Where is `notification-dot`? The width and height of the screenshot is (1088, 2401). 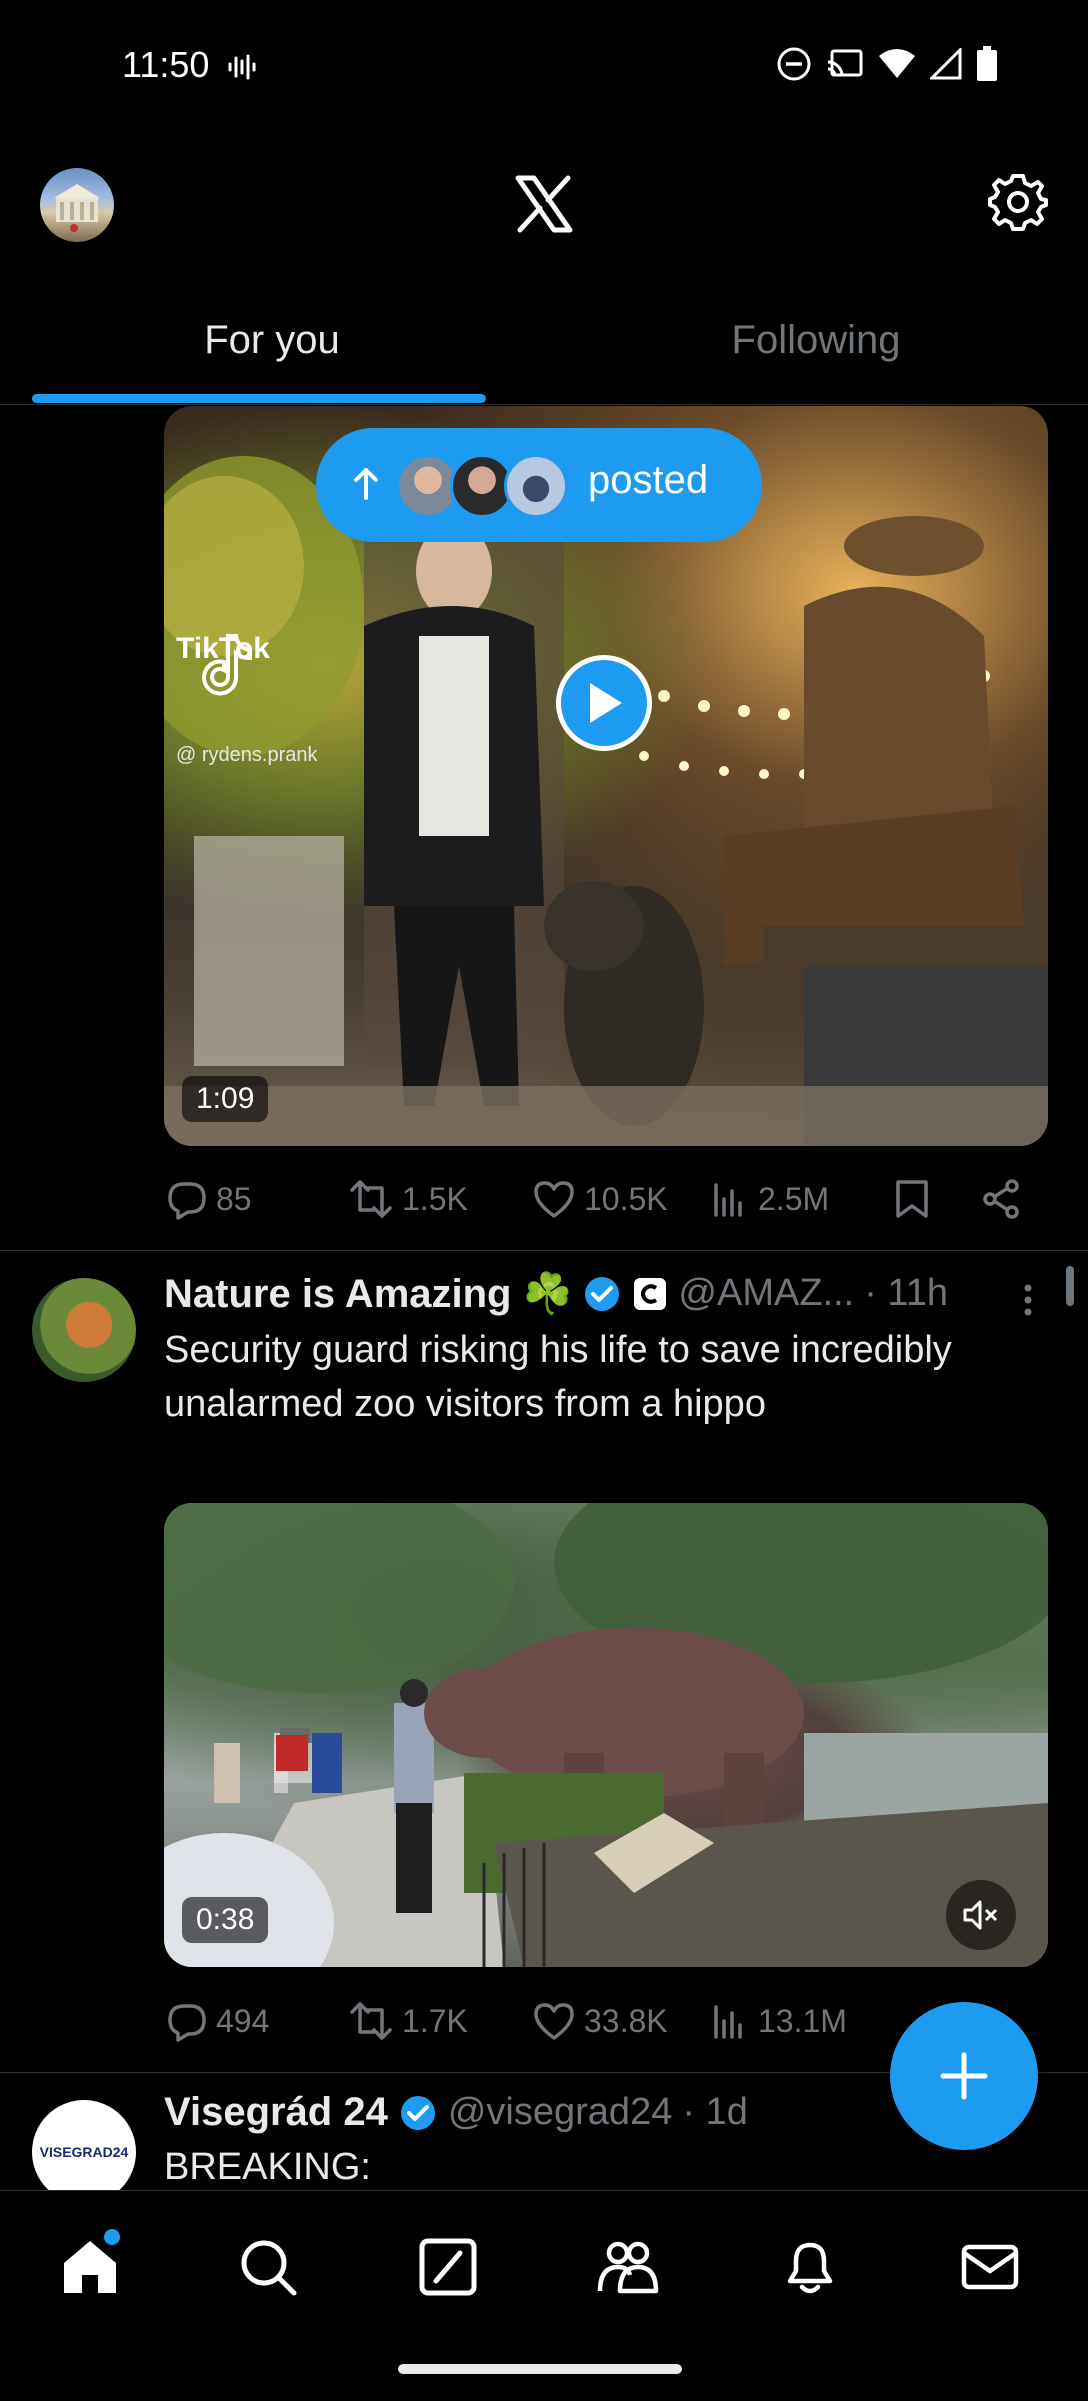 notification-dot is located at coordinates (112, 2237).